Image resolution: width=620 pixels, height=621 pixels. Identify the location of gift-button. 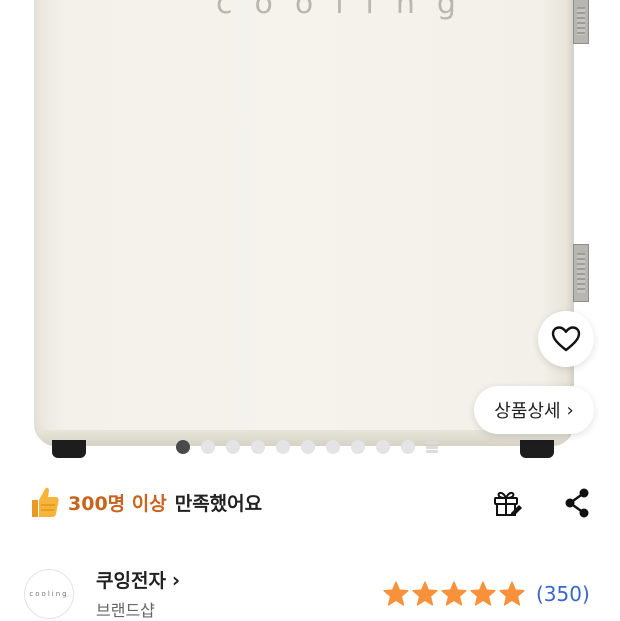
(507, 503).